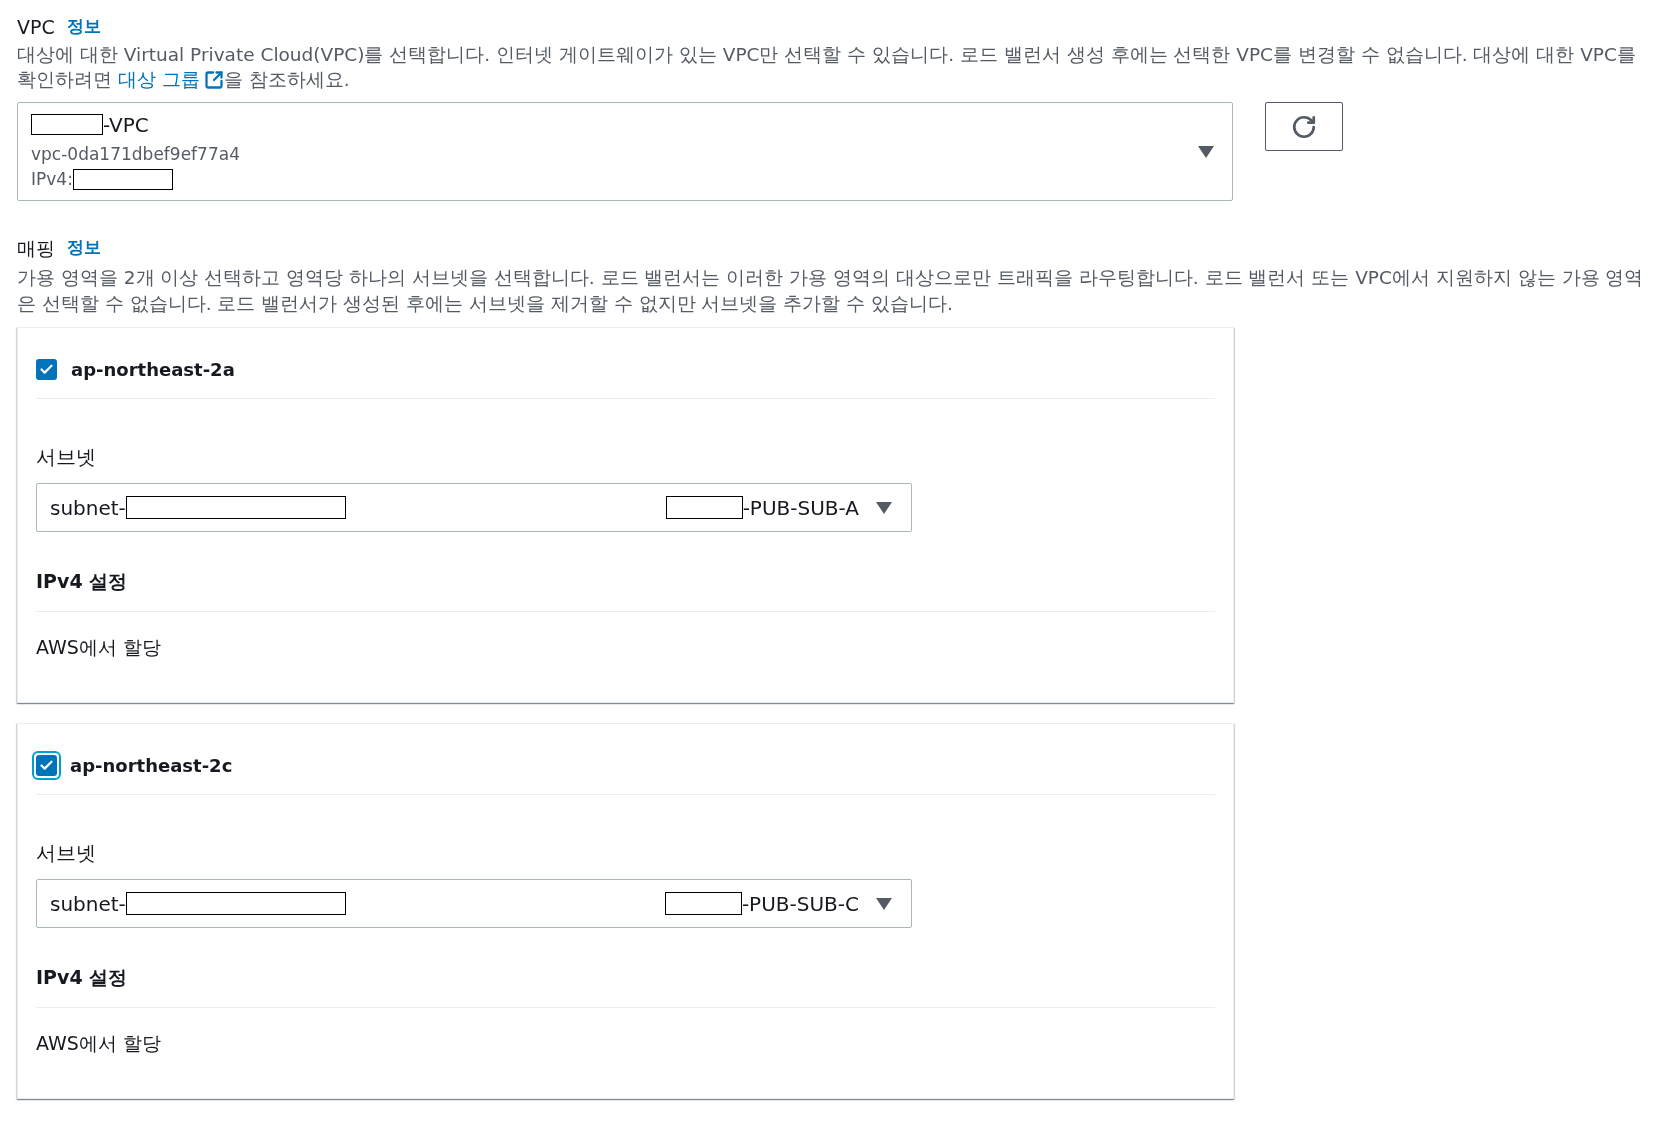 The width and height of the screenshot is (1671, 1125). I want to click on subnet-select: subnet- -PUB-SUB-A, so click(474, 507).